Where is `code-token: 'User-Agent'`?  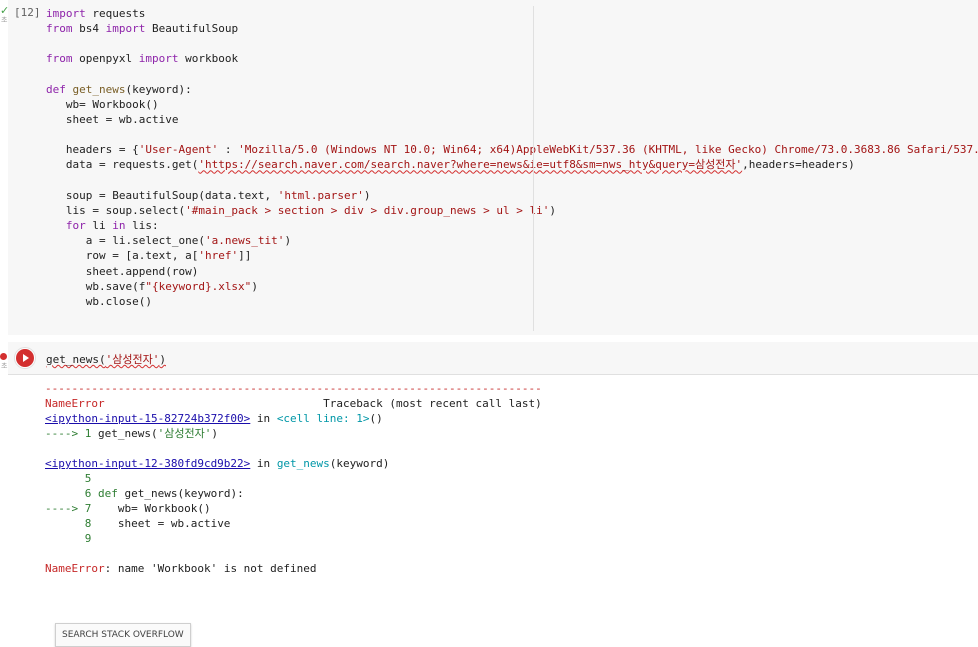
code-token: 'User-Agent' is located at coordinates (178, 150).